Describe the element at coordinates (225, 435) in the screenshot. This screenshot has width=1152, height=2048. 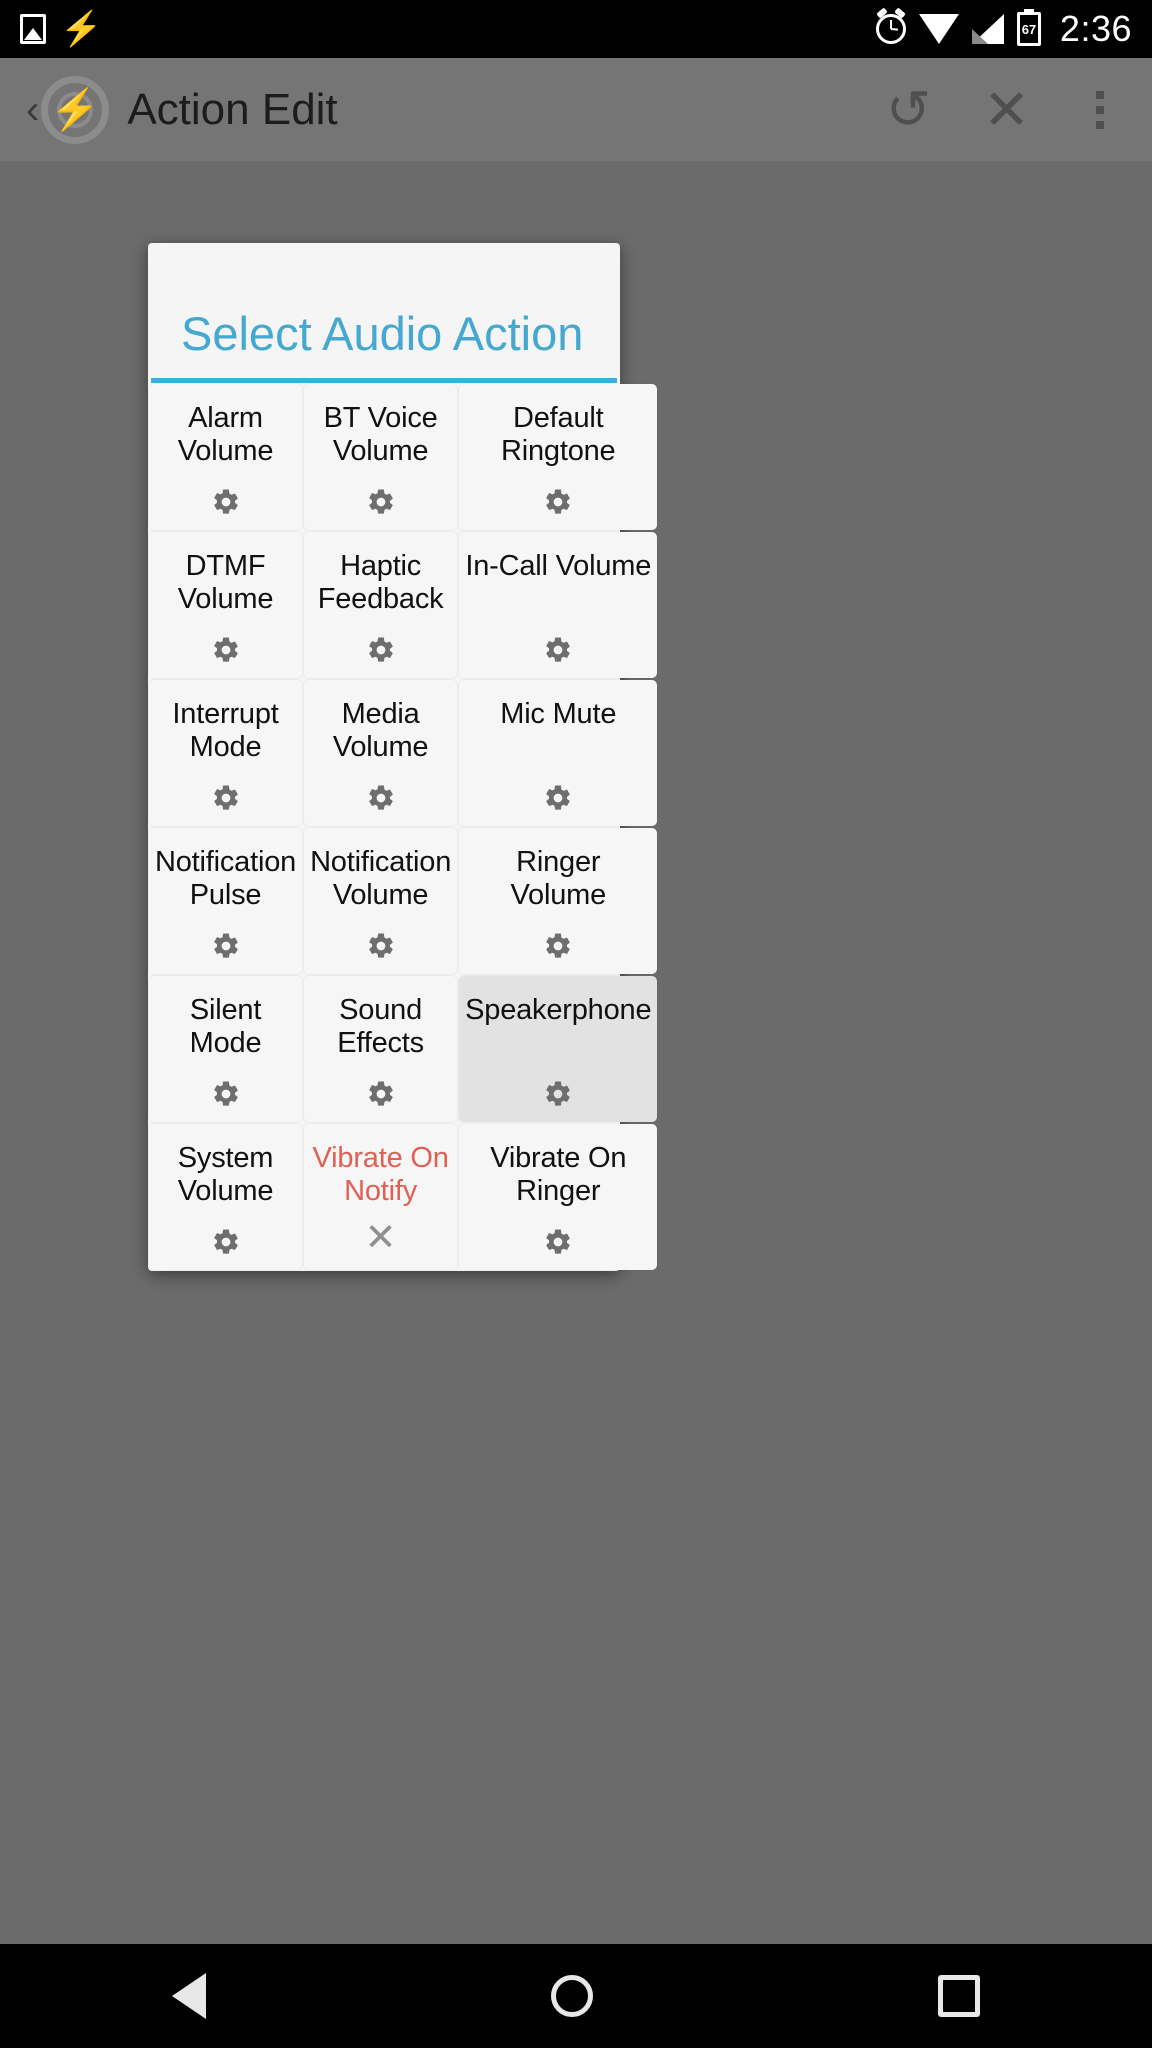
I see `audio-action-label: Alarm Volume` at that location.